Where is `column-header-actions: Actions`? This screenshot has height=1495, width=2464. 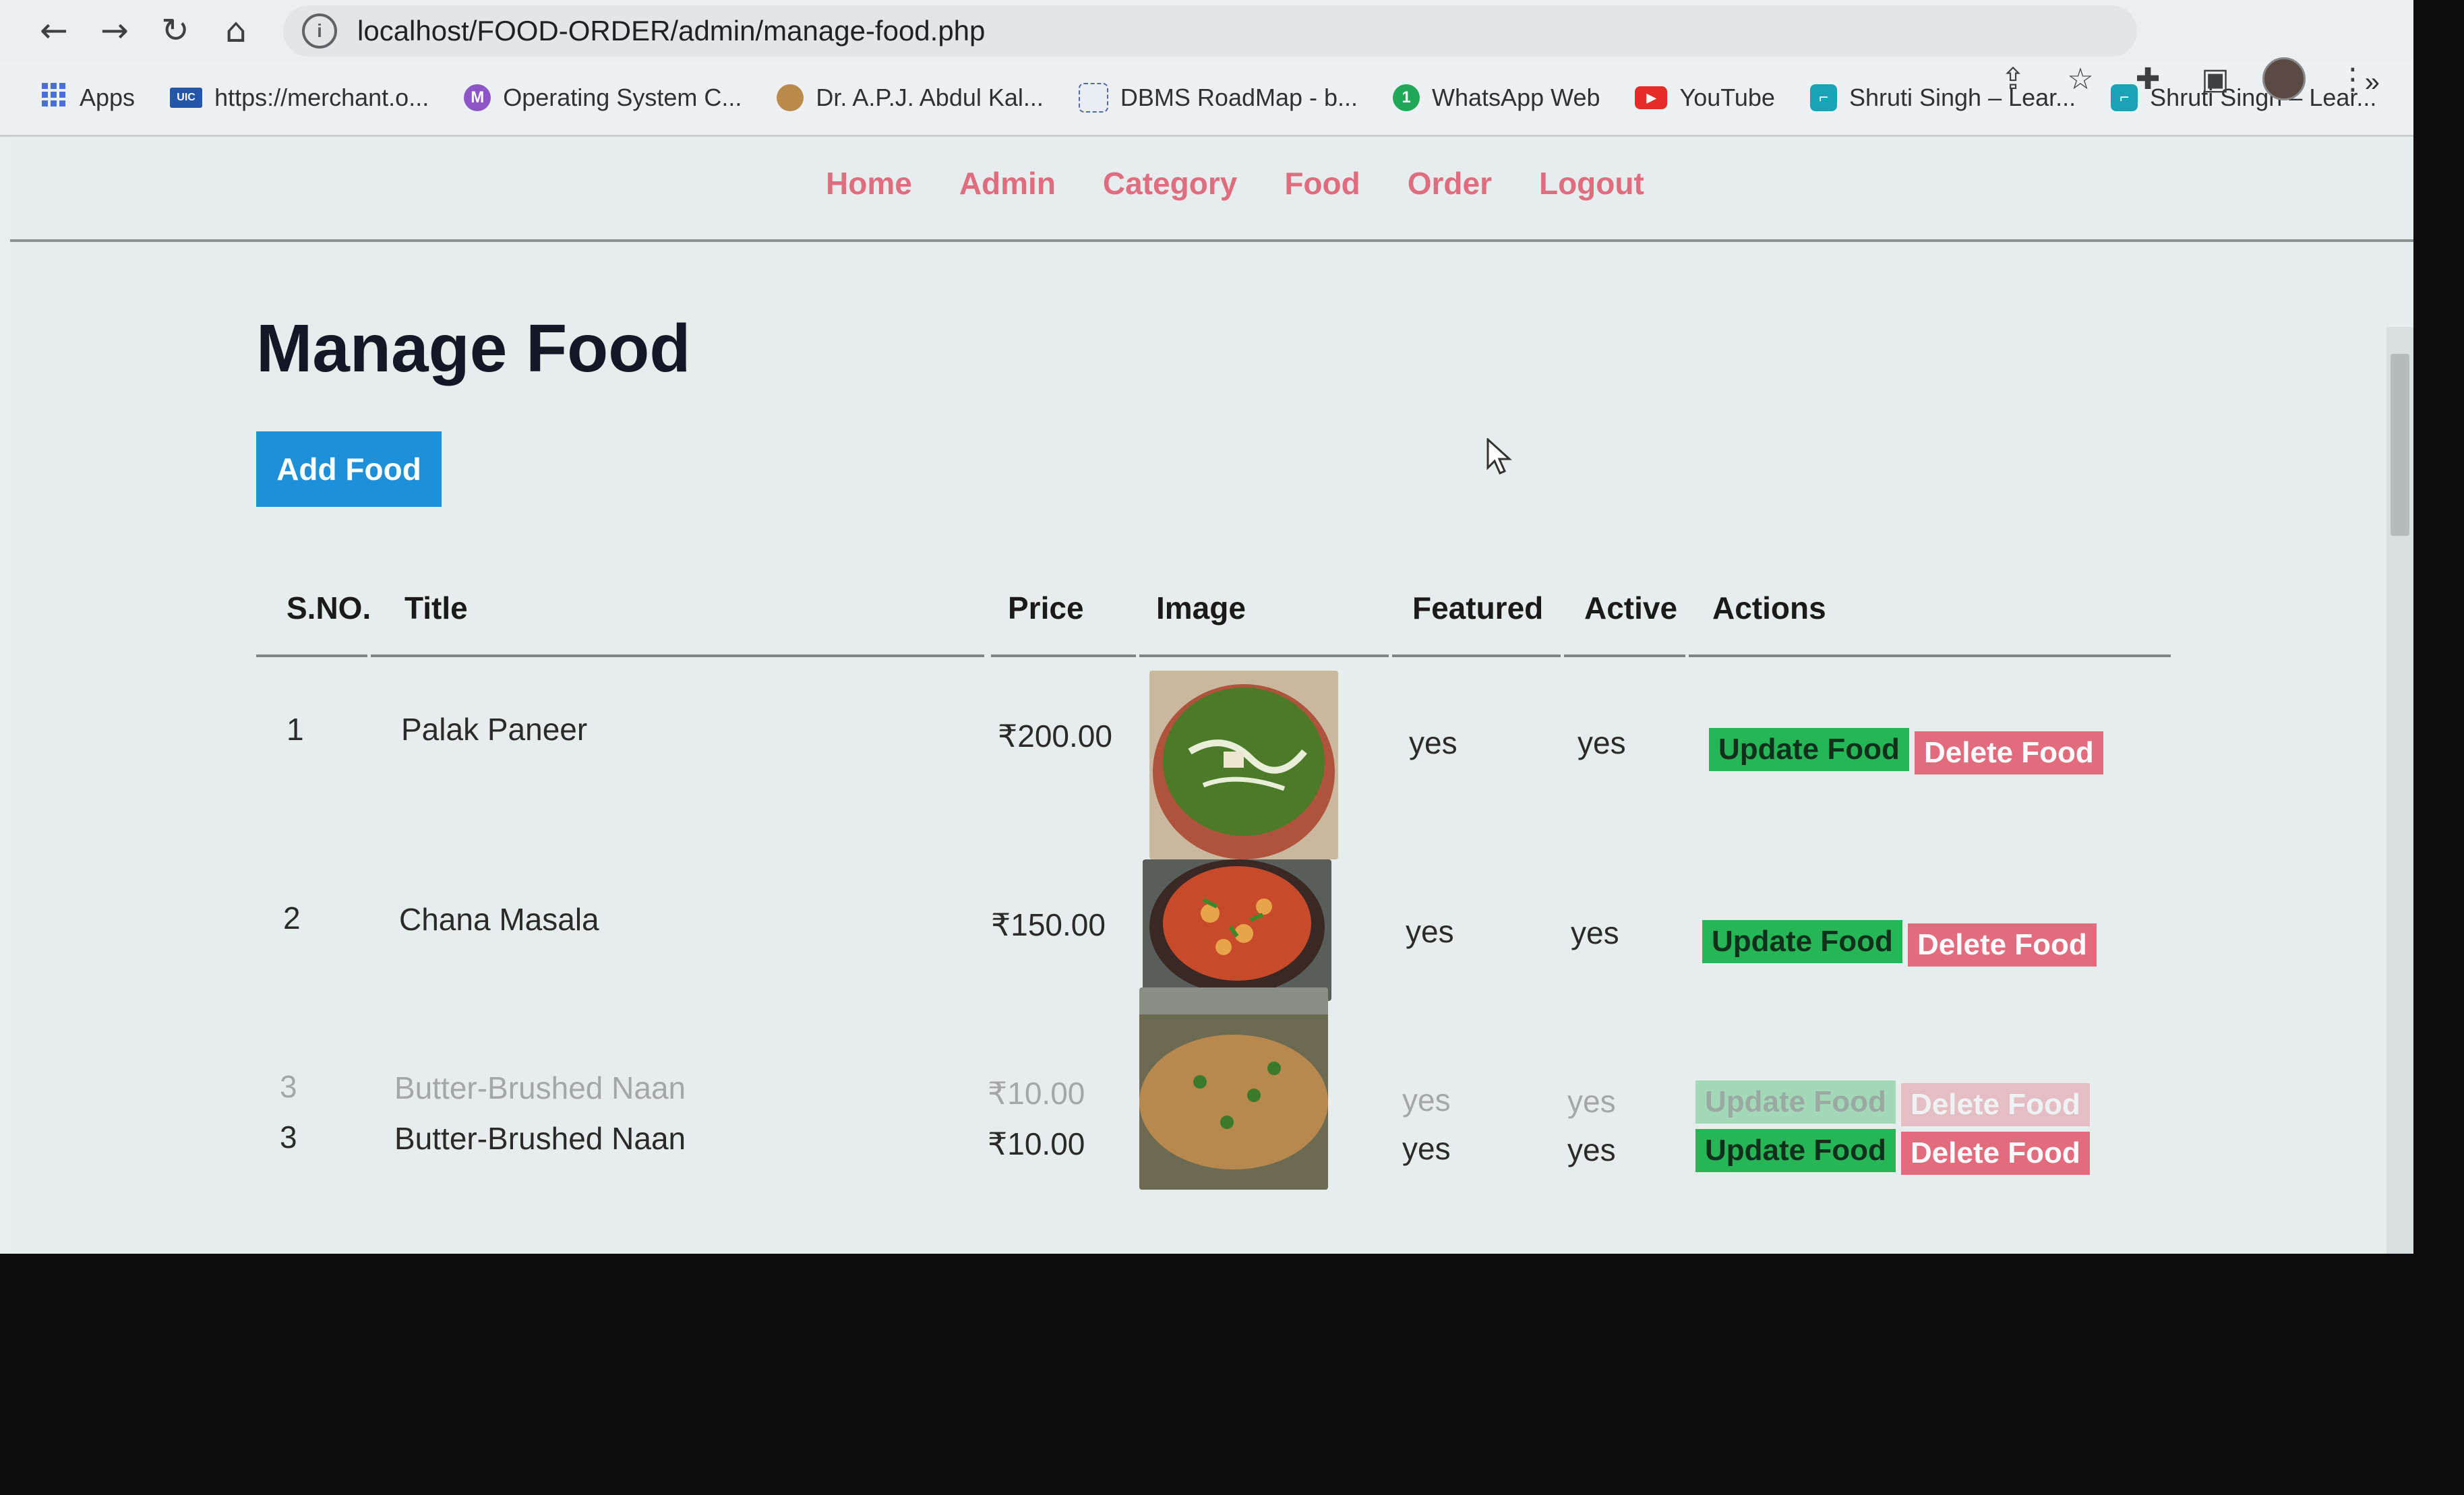
column-header-actions: Actions is located at coordinates (1769, 608).